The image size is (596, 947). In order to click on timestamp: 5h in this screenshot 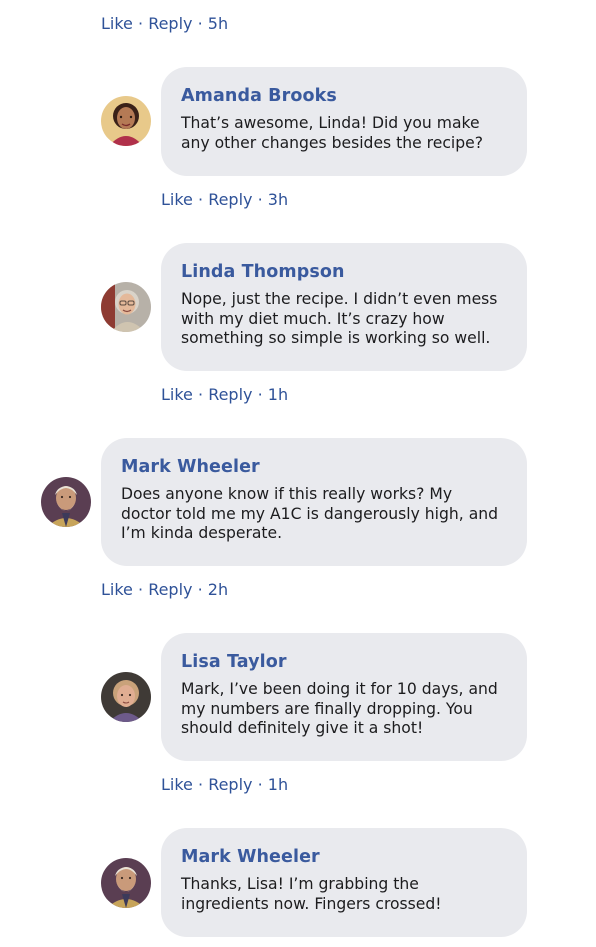, I will do `click(218, 23)`.